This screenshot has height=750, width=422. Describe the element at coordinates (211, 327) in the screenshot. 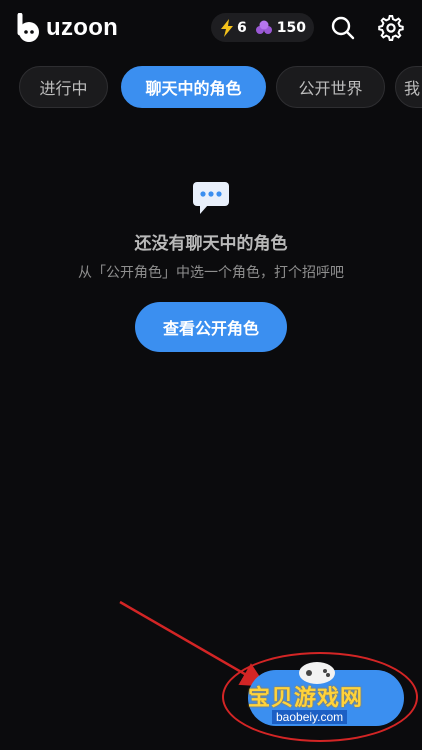

I see `view-public-characters-button: 查看公开角色` at that location.